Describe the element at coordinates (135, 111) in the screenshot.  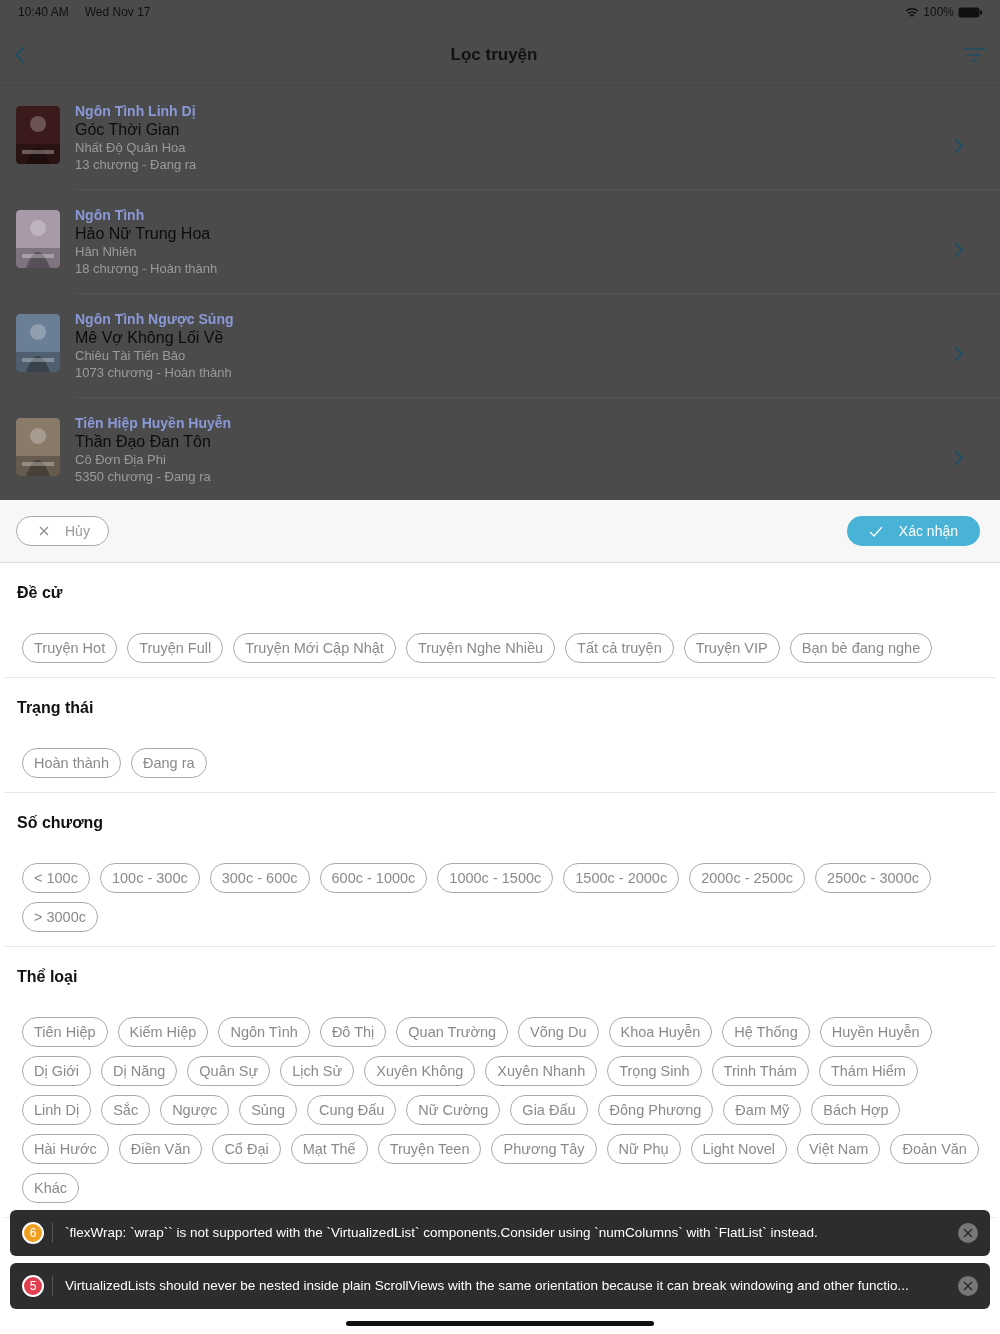
I see `story-genre: Ngôn Tình Linh Dị` at that location.